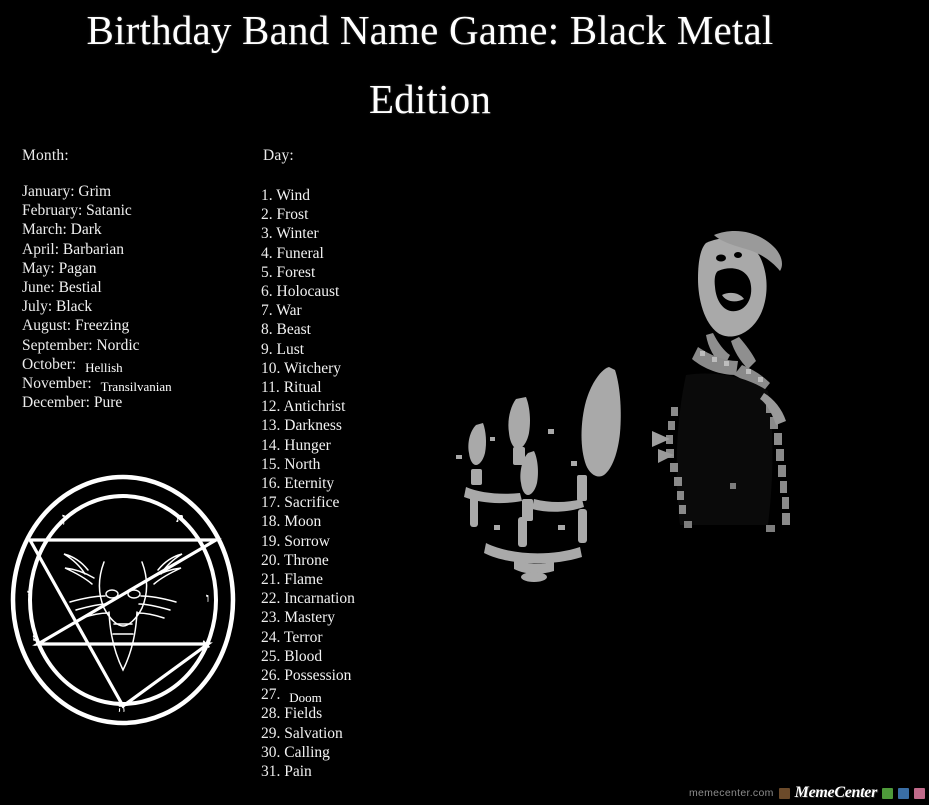 Image resolution: width=929 pixels, height=805 pixels. I want to click on watermark-chip-brown, so click(784, 793).